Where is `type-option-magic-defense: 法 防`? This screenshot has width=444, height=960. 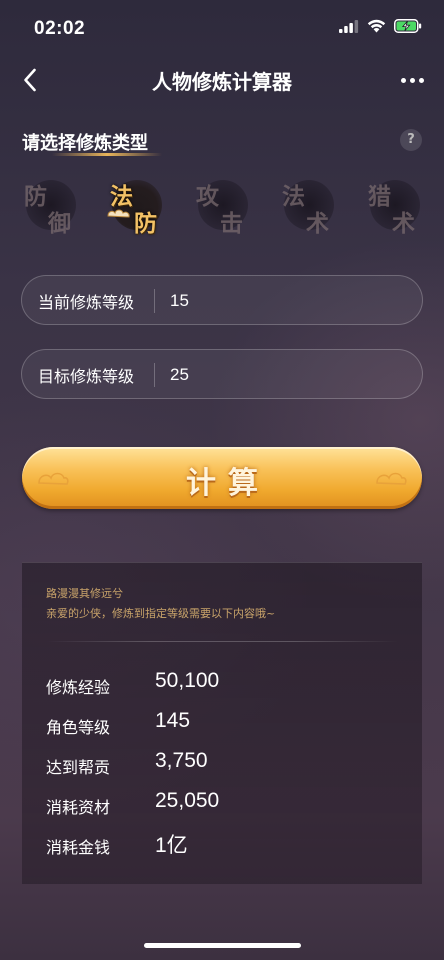 type-option-magic-defense: 法 防 is located at coordinates (136, 206).